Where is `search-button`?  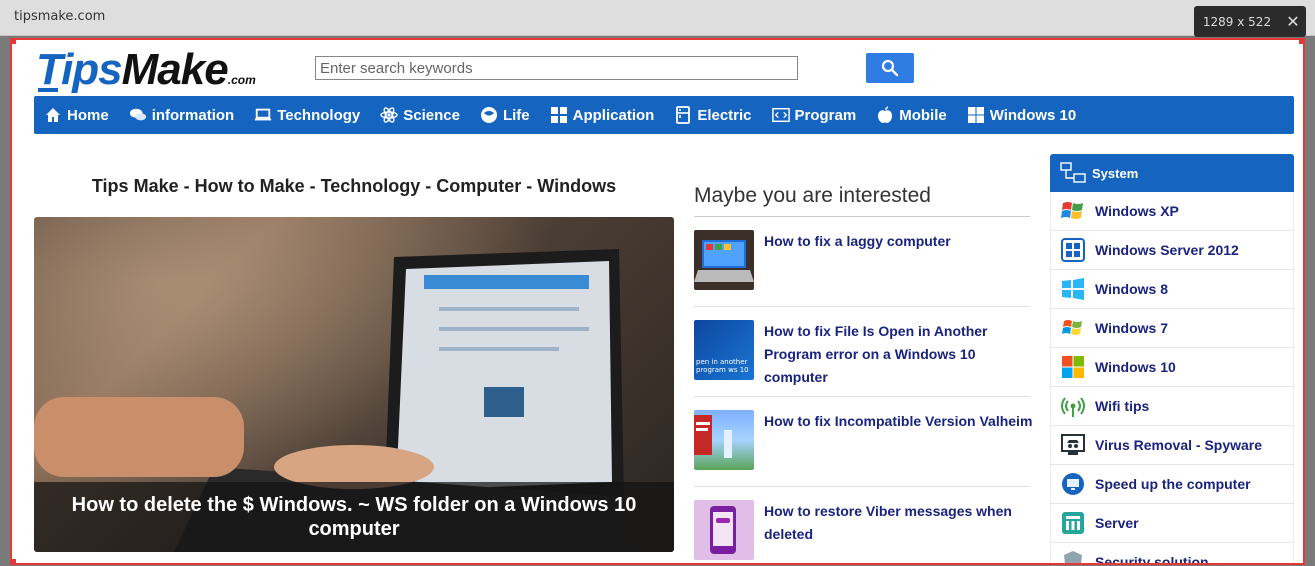 search-button is located at coordinates (890, 68).